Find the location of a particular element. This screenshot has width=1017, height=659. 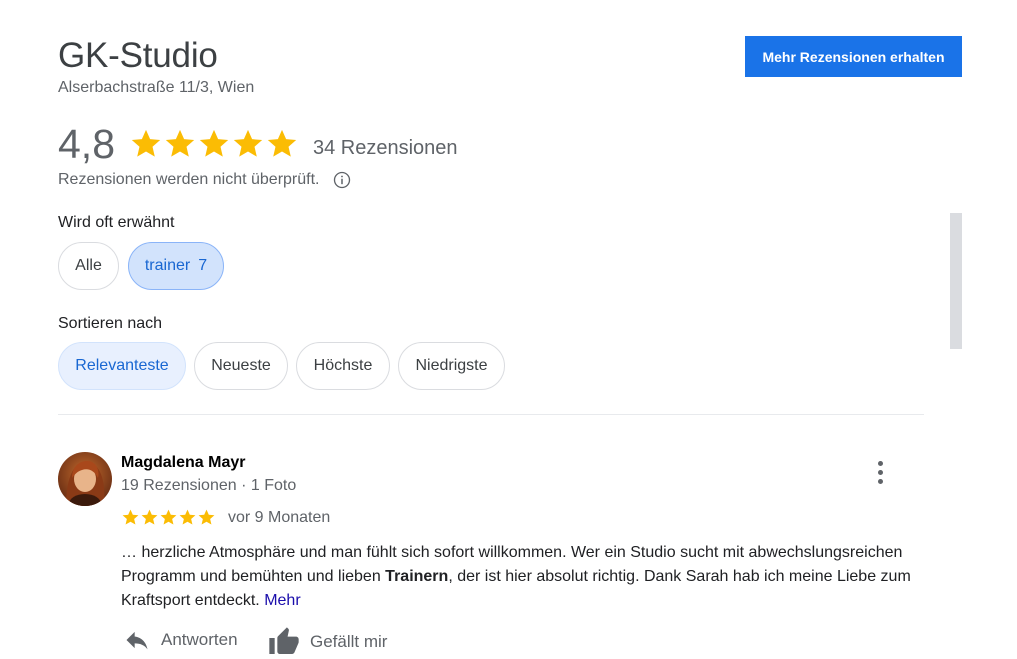

like-button: Gefällt mir is located at coordinates (327, 642).